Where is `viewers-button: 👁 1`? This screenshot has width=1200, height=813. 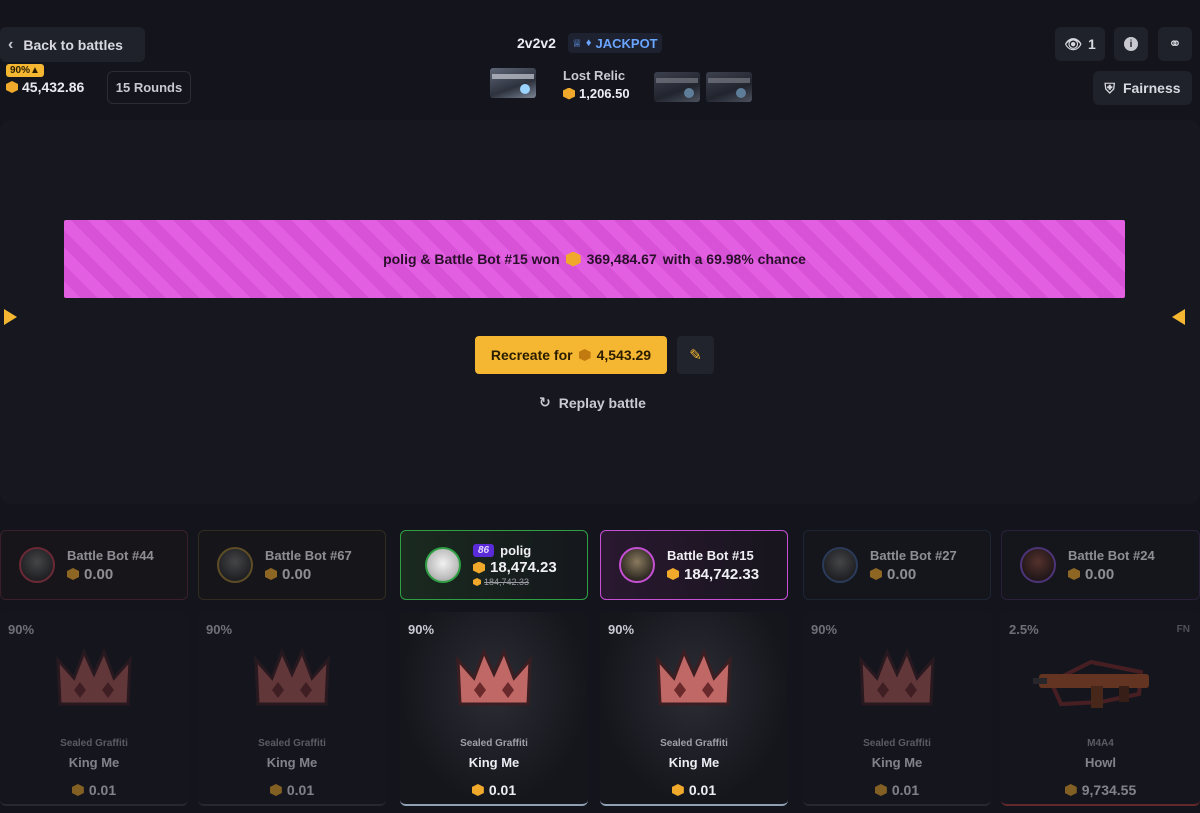 viewers-button: 👁 1 is located at coordinates (1080, 44).